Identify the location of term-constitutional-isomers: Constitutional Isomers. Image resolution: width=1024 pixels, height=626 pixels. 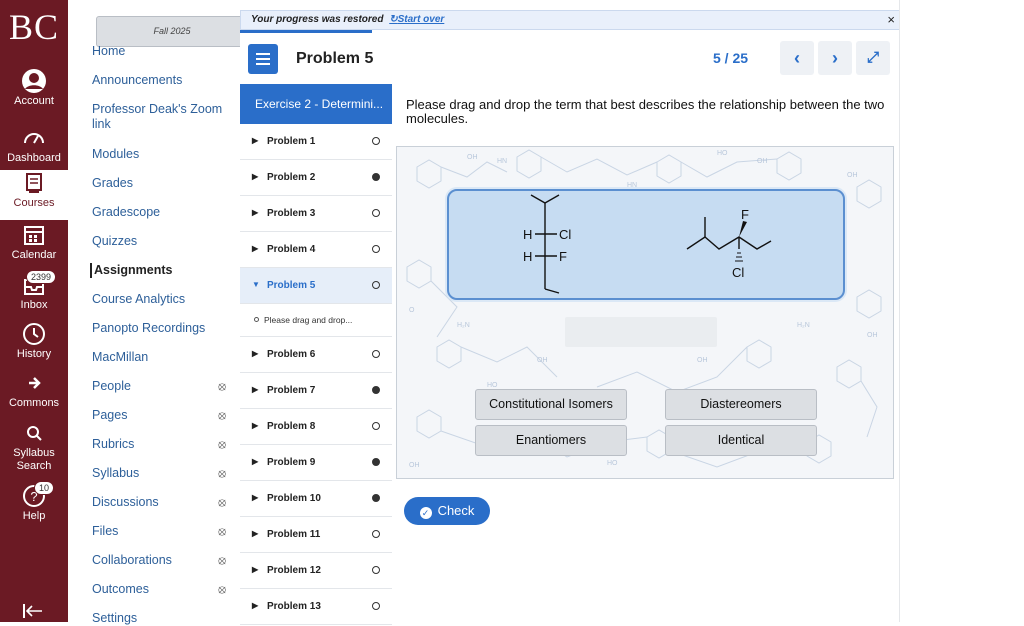
(551, 404).